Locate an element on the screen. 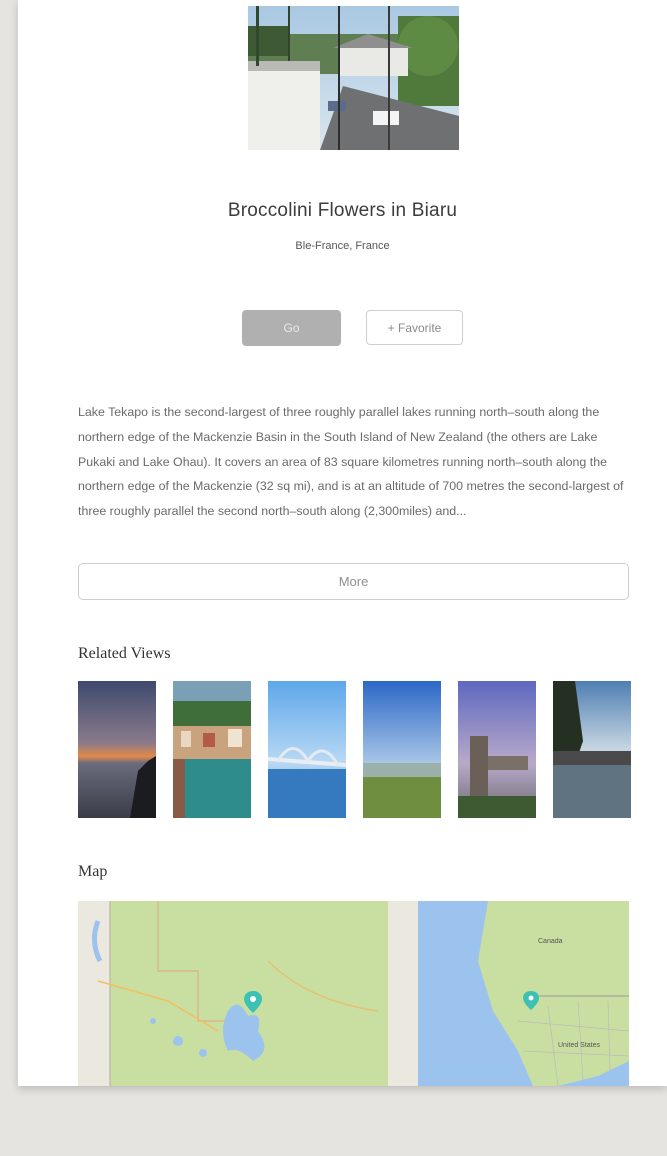 The image size is (667, 1156). hero-image is located at coordinates (353, 78).